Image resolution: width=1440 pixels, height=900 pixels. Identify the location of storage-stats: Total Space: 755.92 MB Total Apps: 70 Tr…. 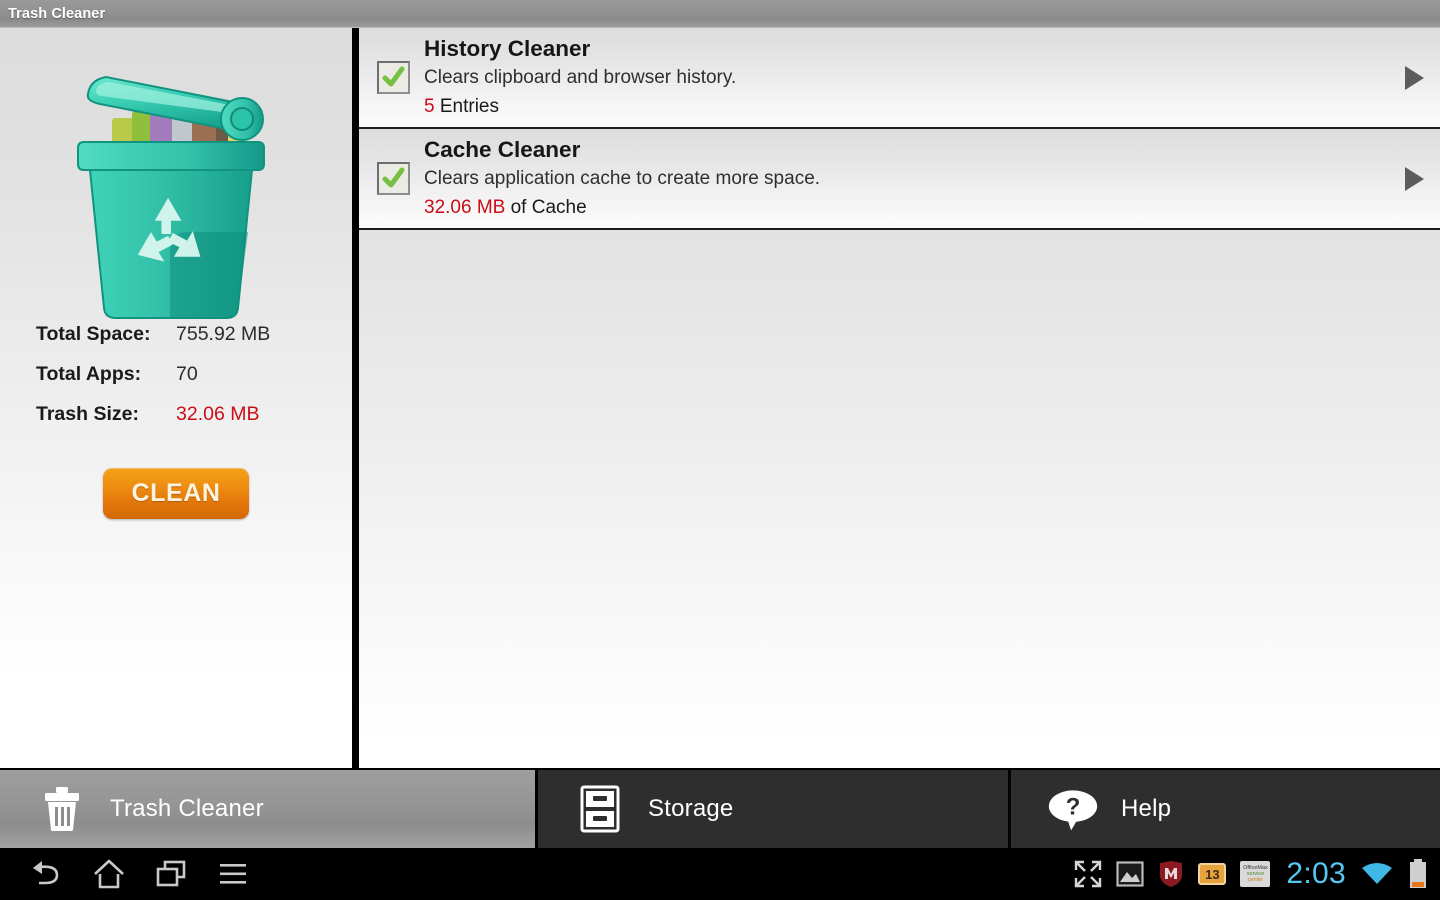
(181, 383).